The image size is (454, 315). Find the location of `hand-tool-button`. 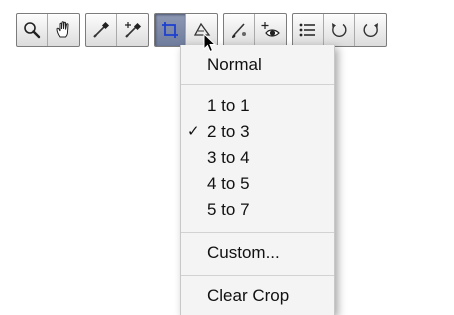

hand-tool-button is located at coordinates (63, 30).